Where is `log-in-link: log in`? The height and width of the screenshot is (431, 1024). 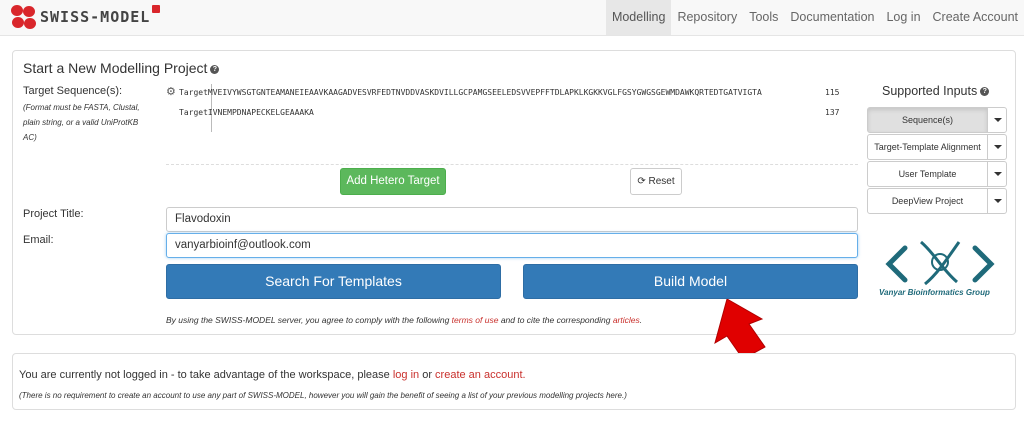
log-in-link: log in is located at coordinates (406, 375).